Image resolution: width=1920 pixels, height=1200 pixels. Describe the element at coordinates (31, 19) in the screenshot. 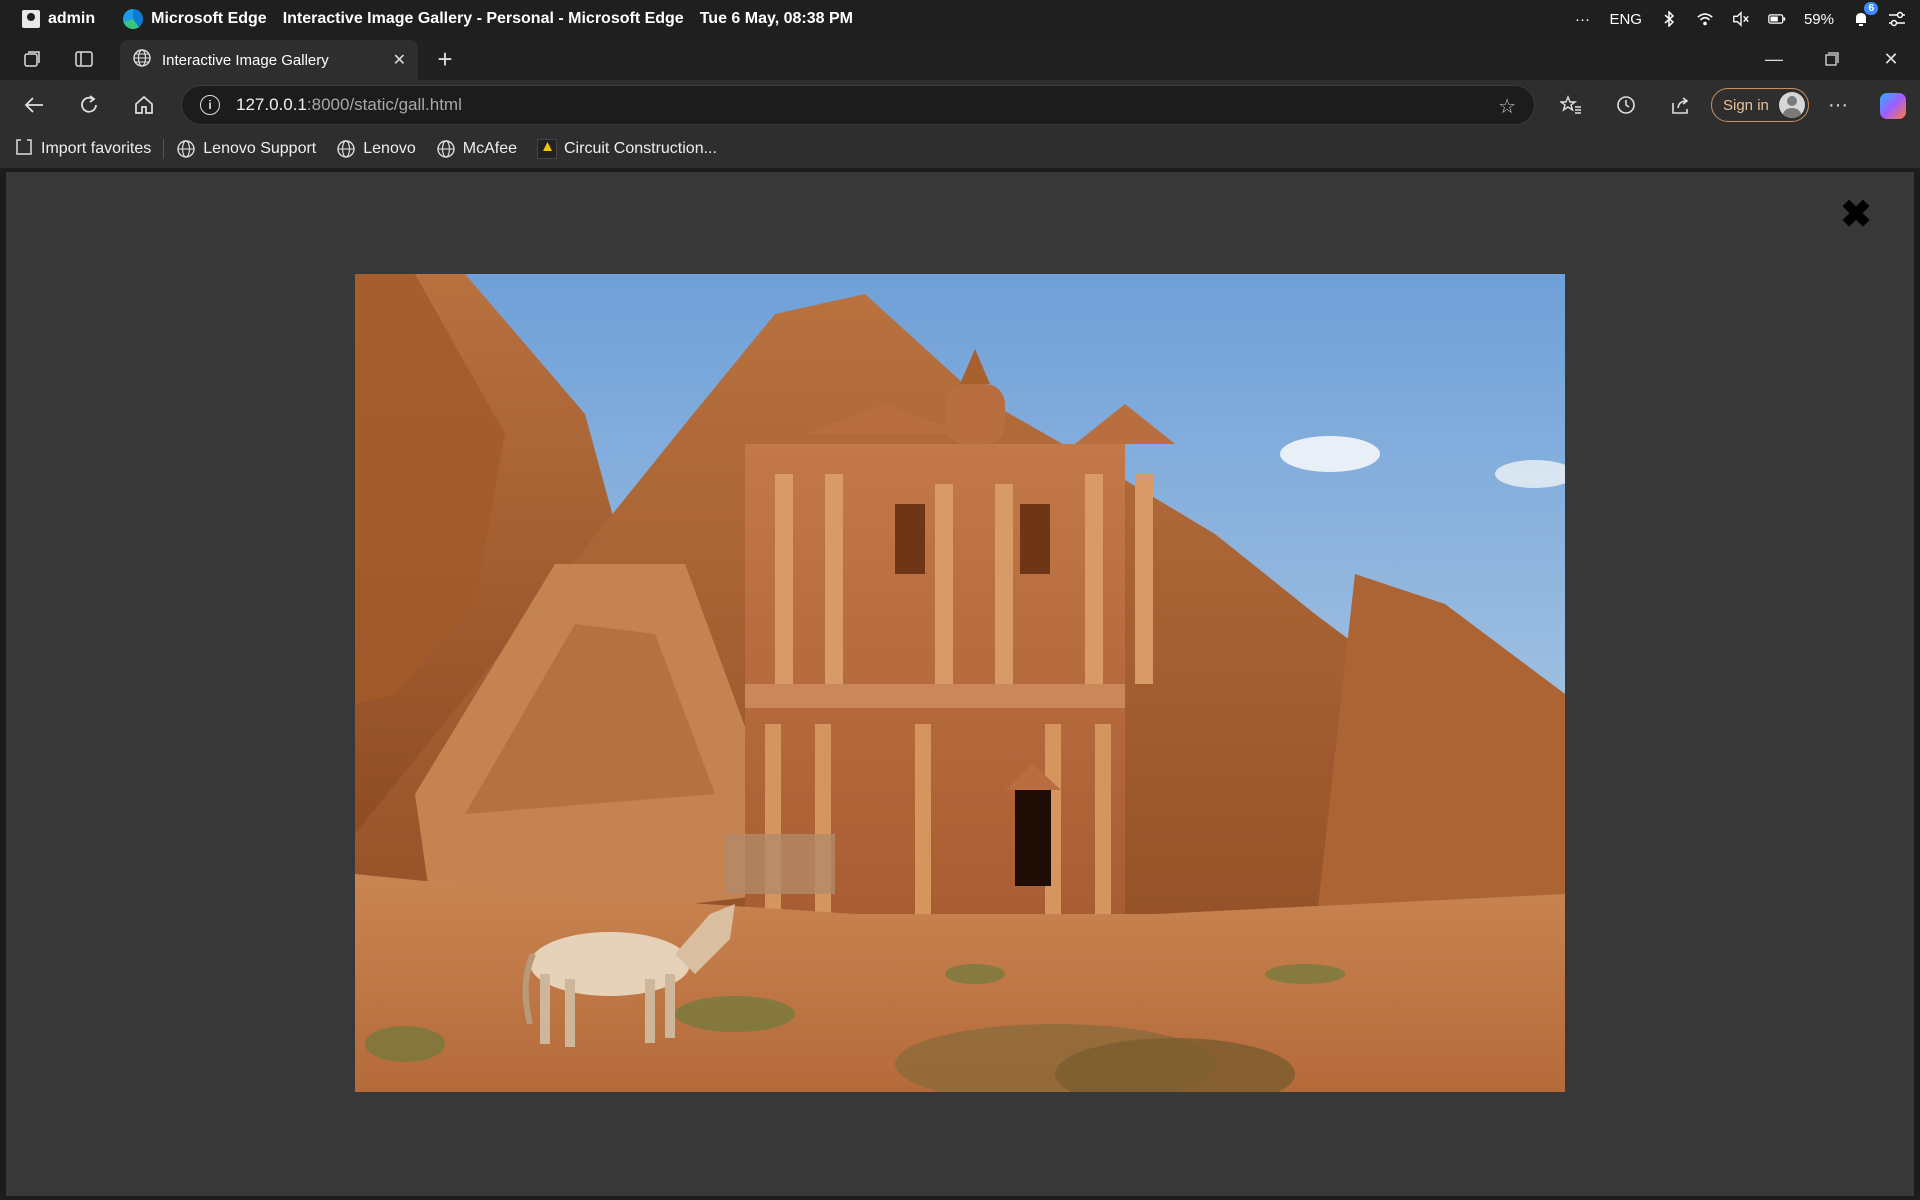

I see `user-icon` at that location.